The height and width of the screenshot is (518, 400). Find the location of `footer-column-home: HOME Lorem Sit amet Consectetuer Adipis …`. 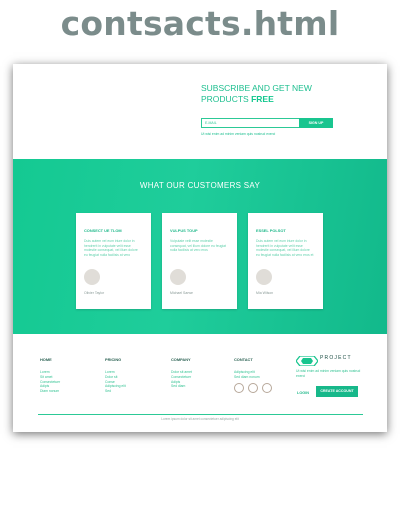

footer-column-home: HOME Lorem Sit amet Consectetuer Adipis … is located at coordinates (50, 375).